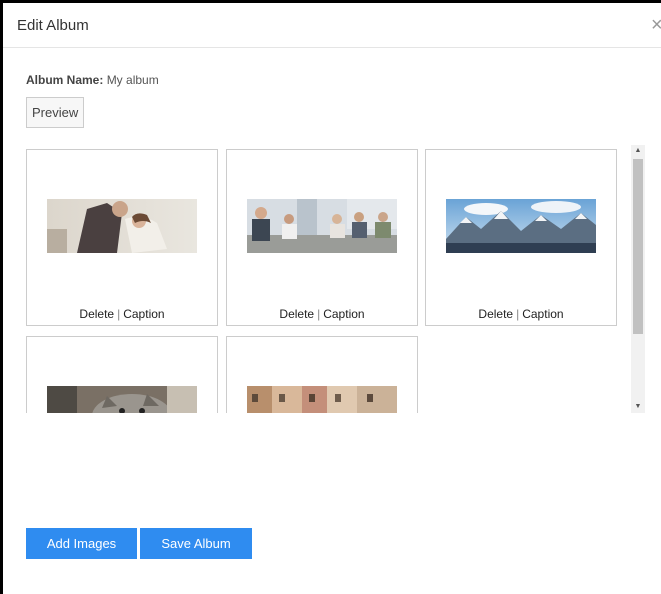 The width and height of the screenshot is (661, 594). I want to click on close-icon: ×, so click(656, 25).